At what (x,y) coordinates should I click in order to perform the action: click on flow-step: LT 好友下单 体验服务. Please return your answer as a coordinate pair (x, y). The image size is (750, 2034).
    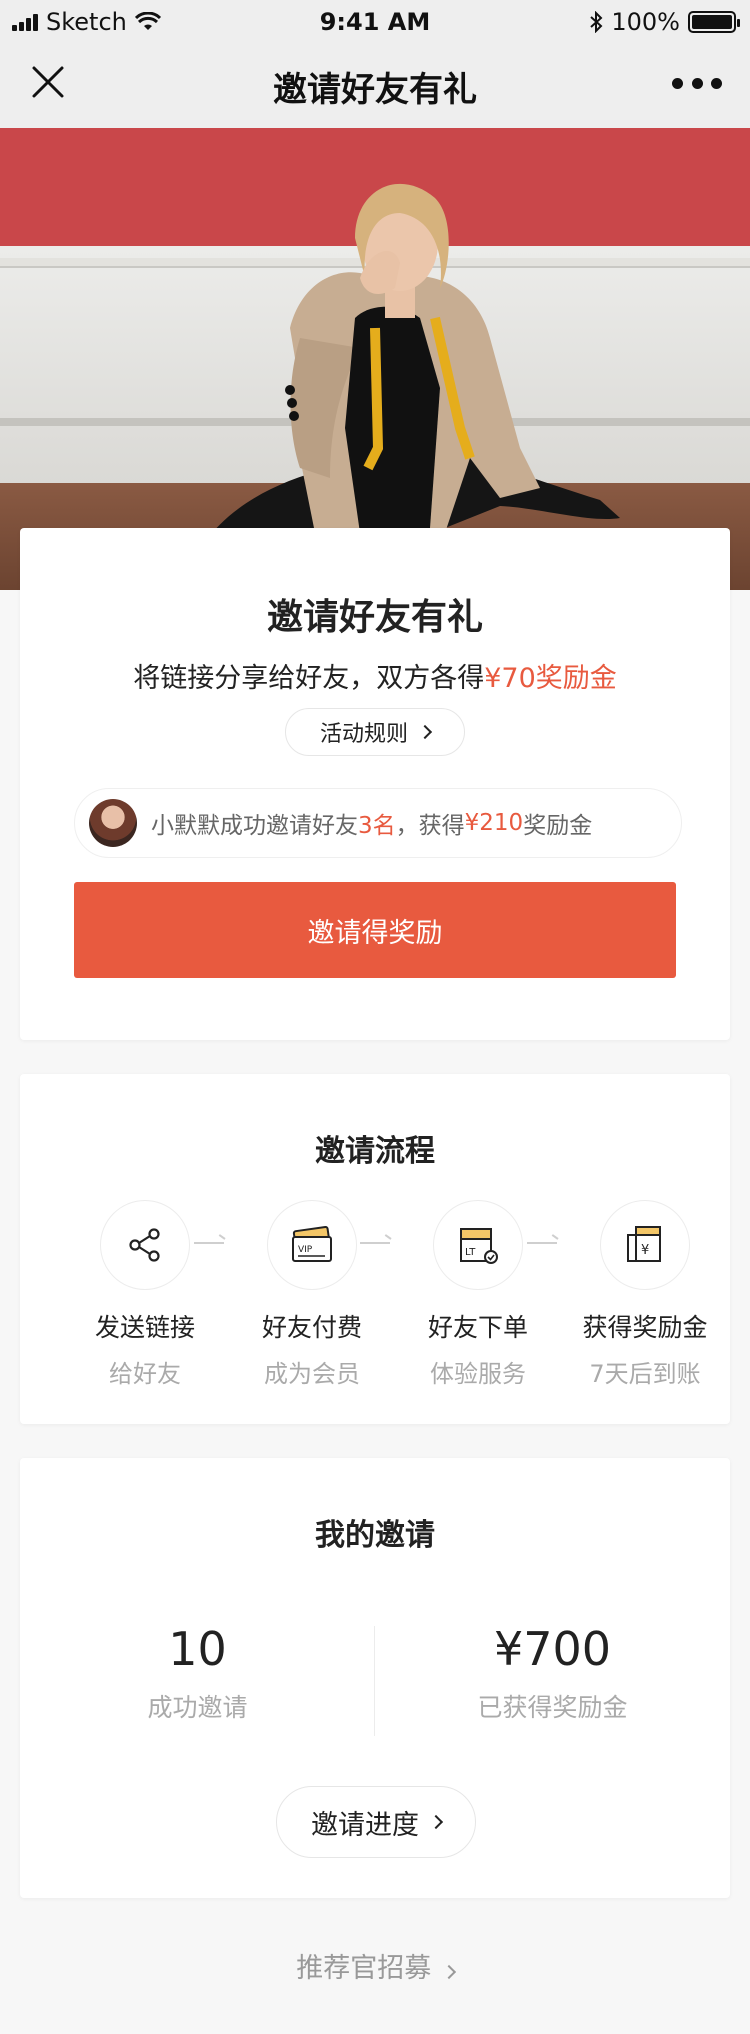
    Looking at the image, I should click on (478, 1294).